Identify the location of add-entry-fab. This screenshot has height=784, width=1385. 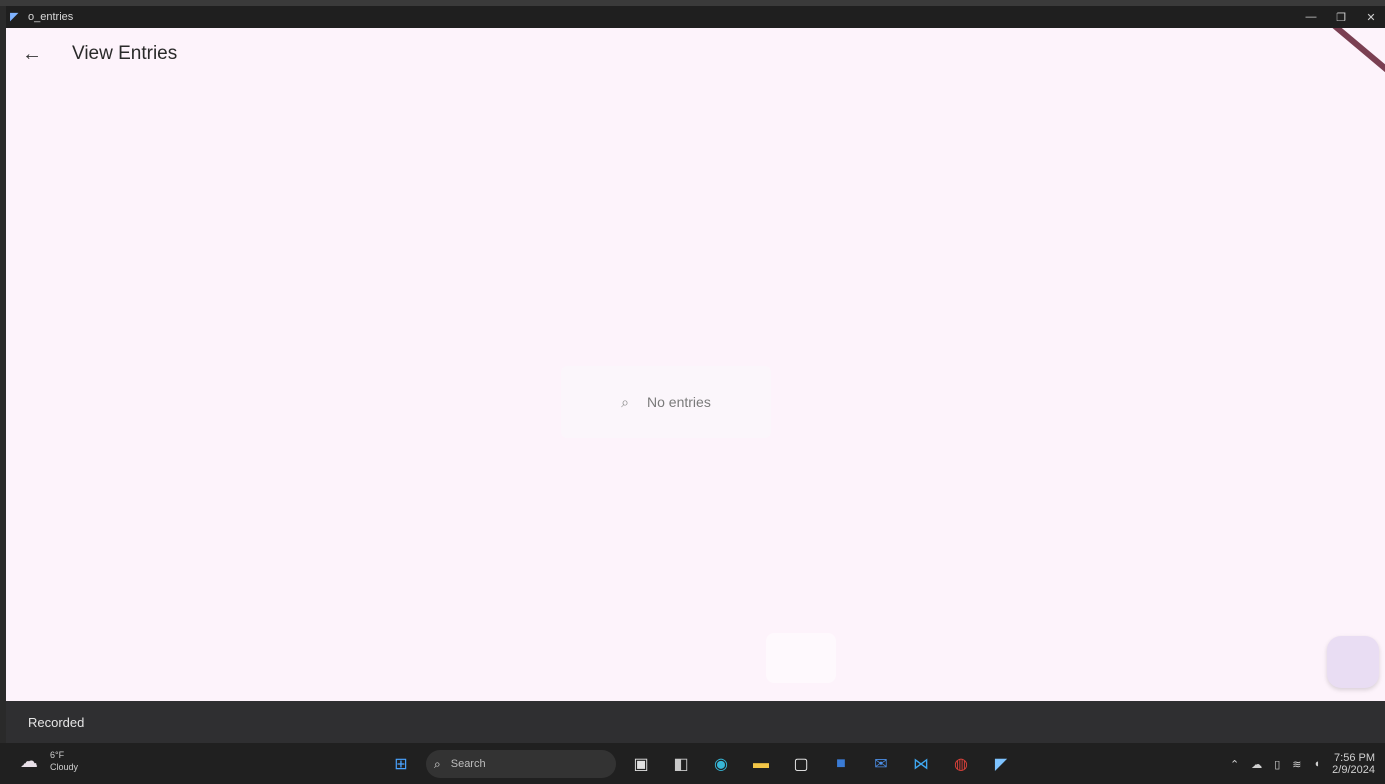
(1353, 662).